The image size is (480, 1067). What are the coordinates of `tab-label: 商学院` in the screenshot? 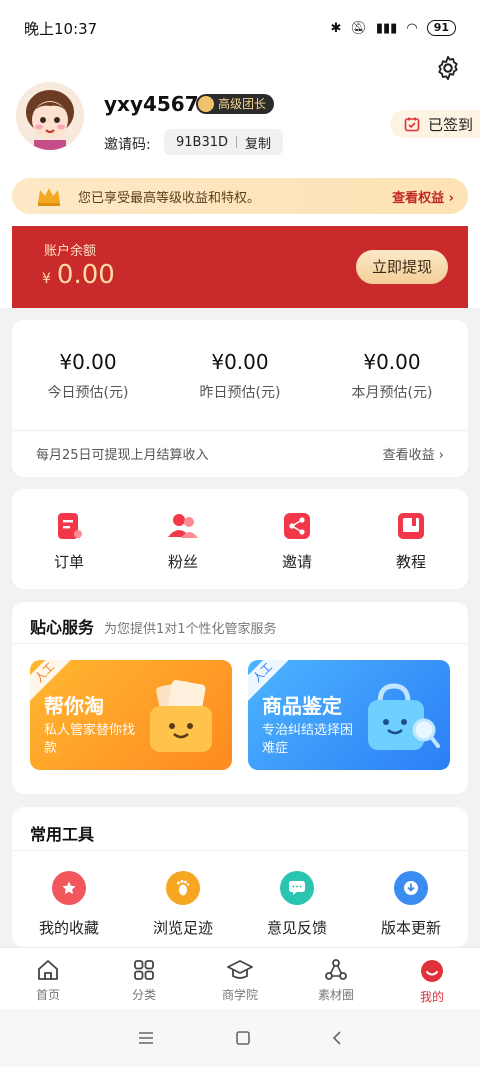 It's located at (239, 995).